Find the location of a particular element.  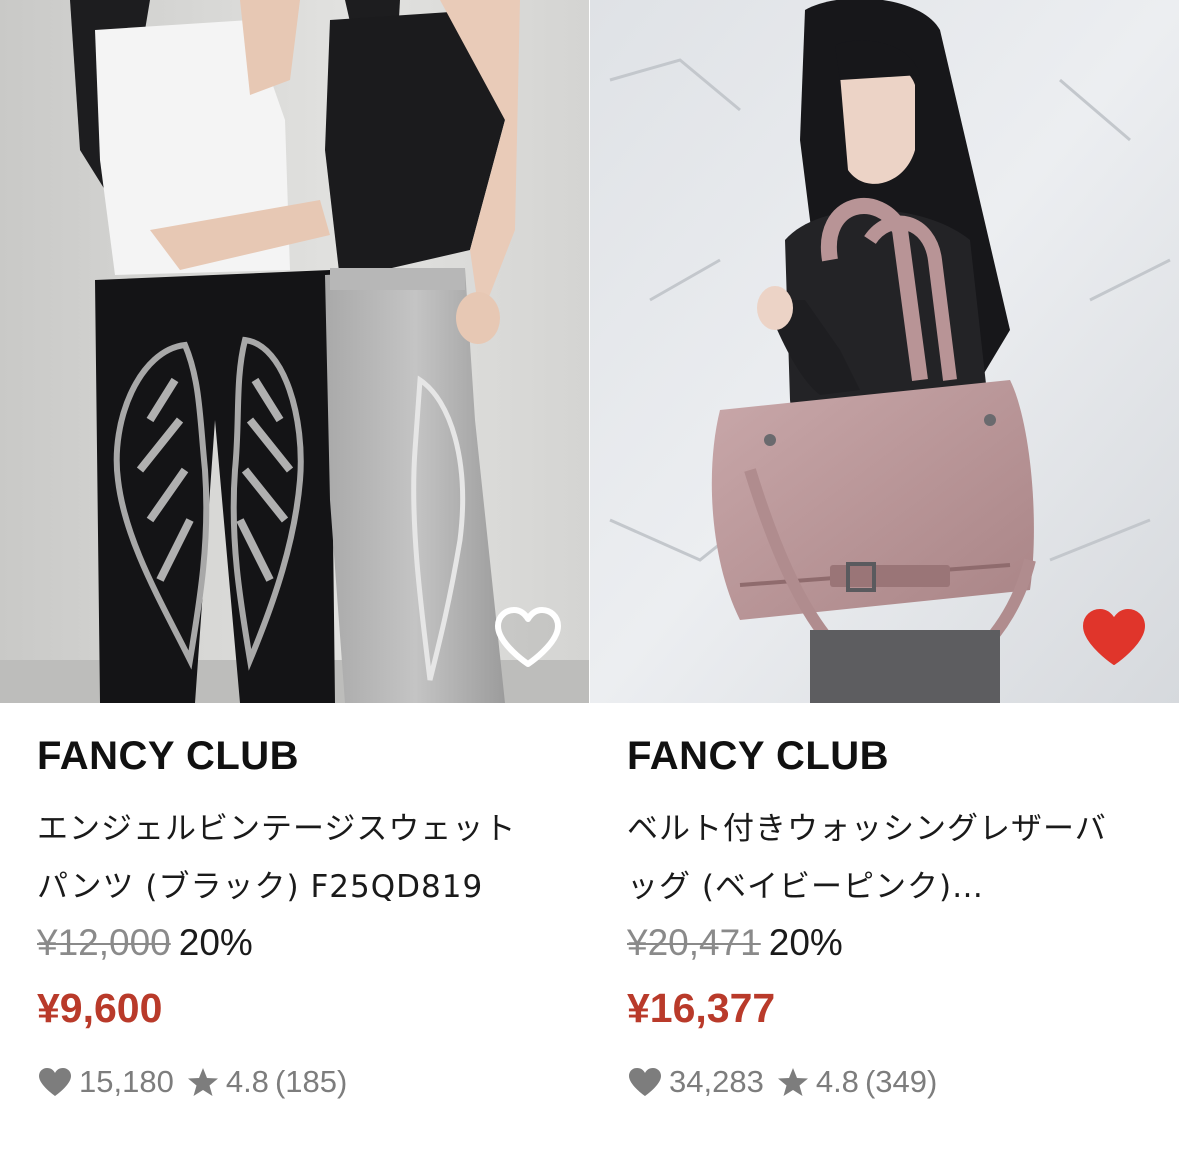

like-count: 15,180 is located at coordinates (126, 1081).